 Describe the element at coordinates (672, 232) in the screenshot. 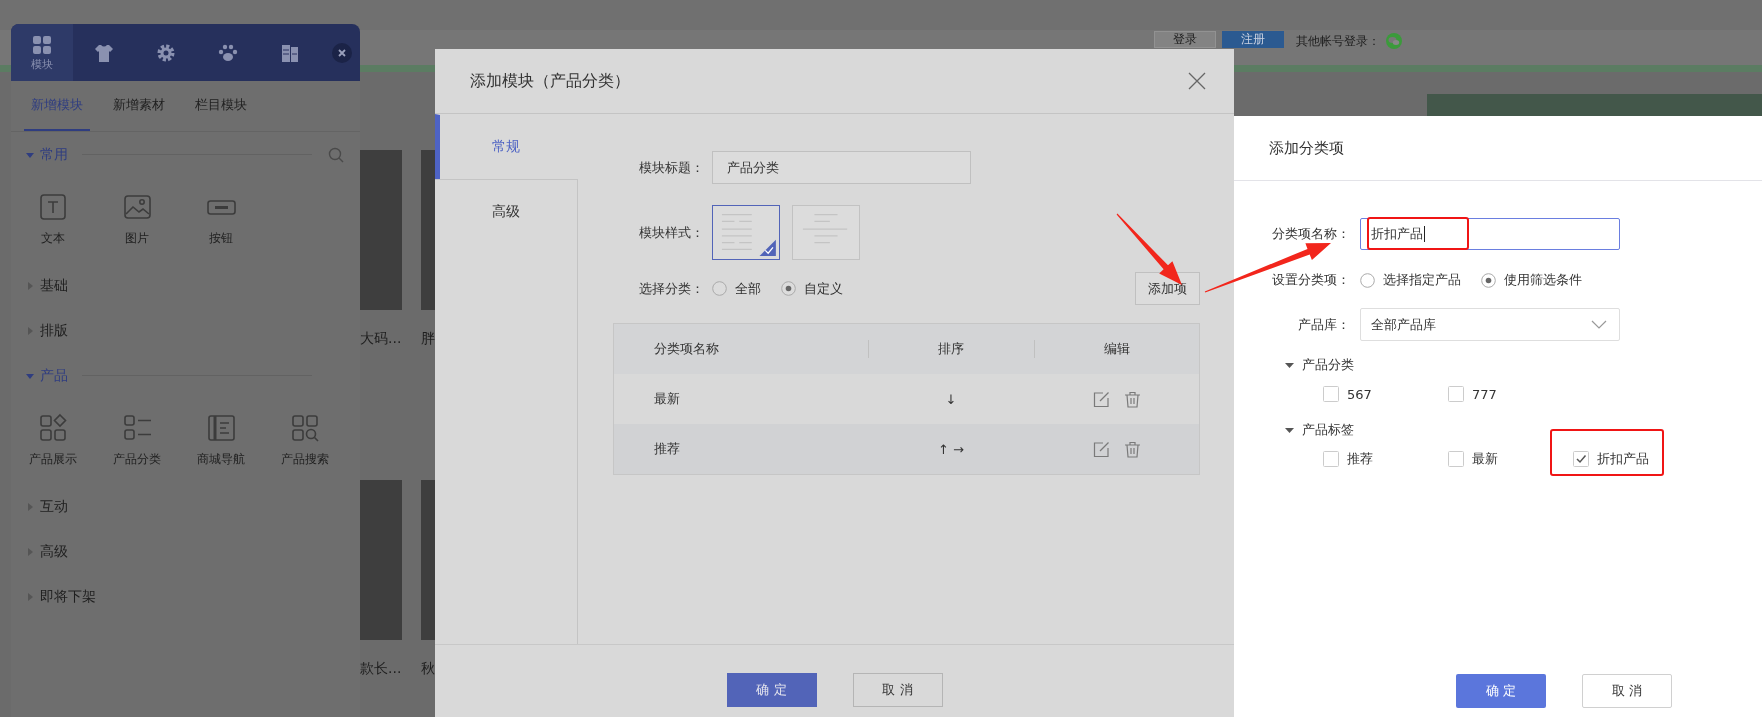

I see `field-label: 模块样式：` at that location.